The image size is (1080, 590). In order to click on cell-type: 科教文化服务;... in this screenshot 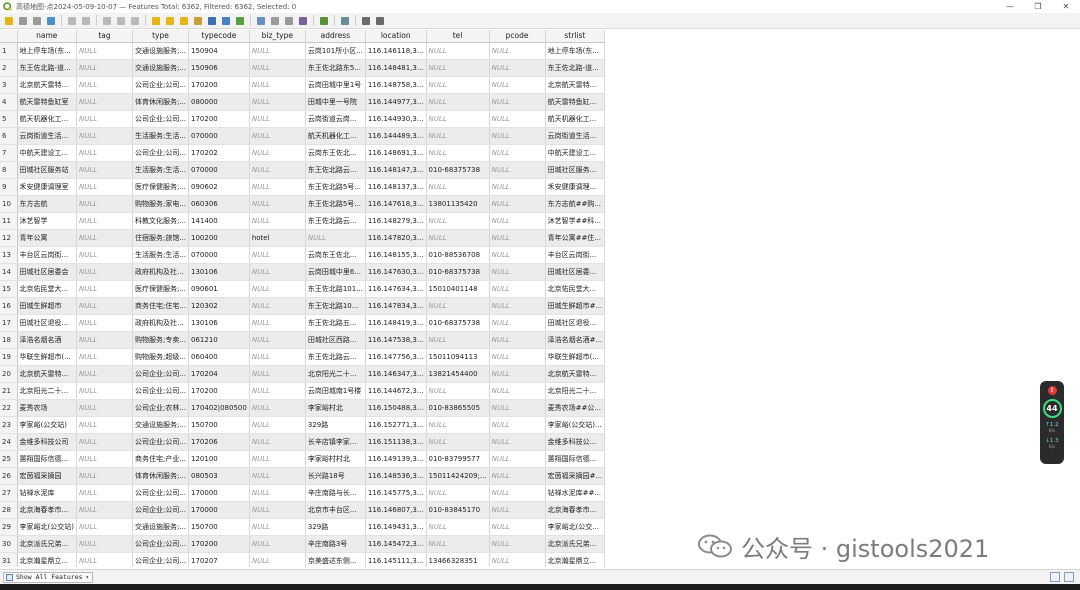, I will do `click(161, 221)`.